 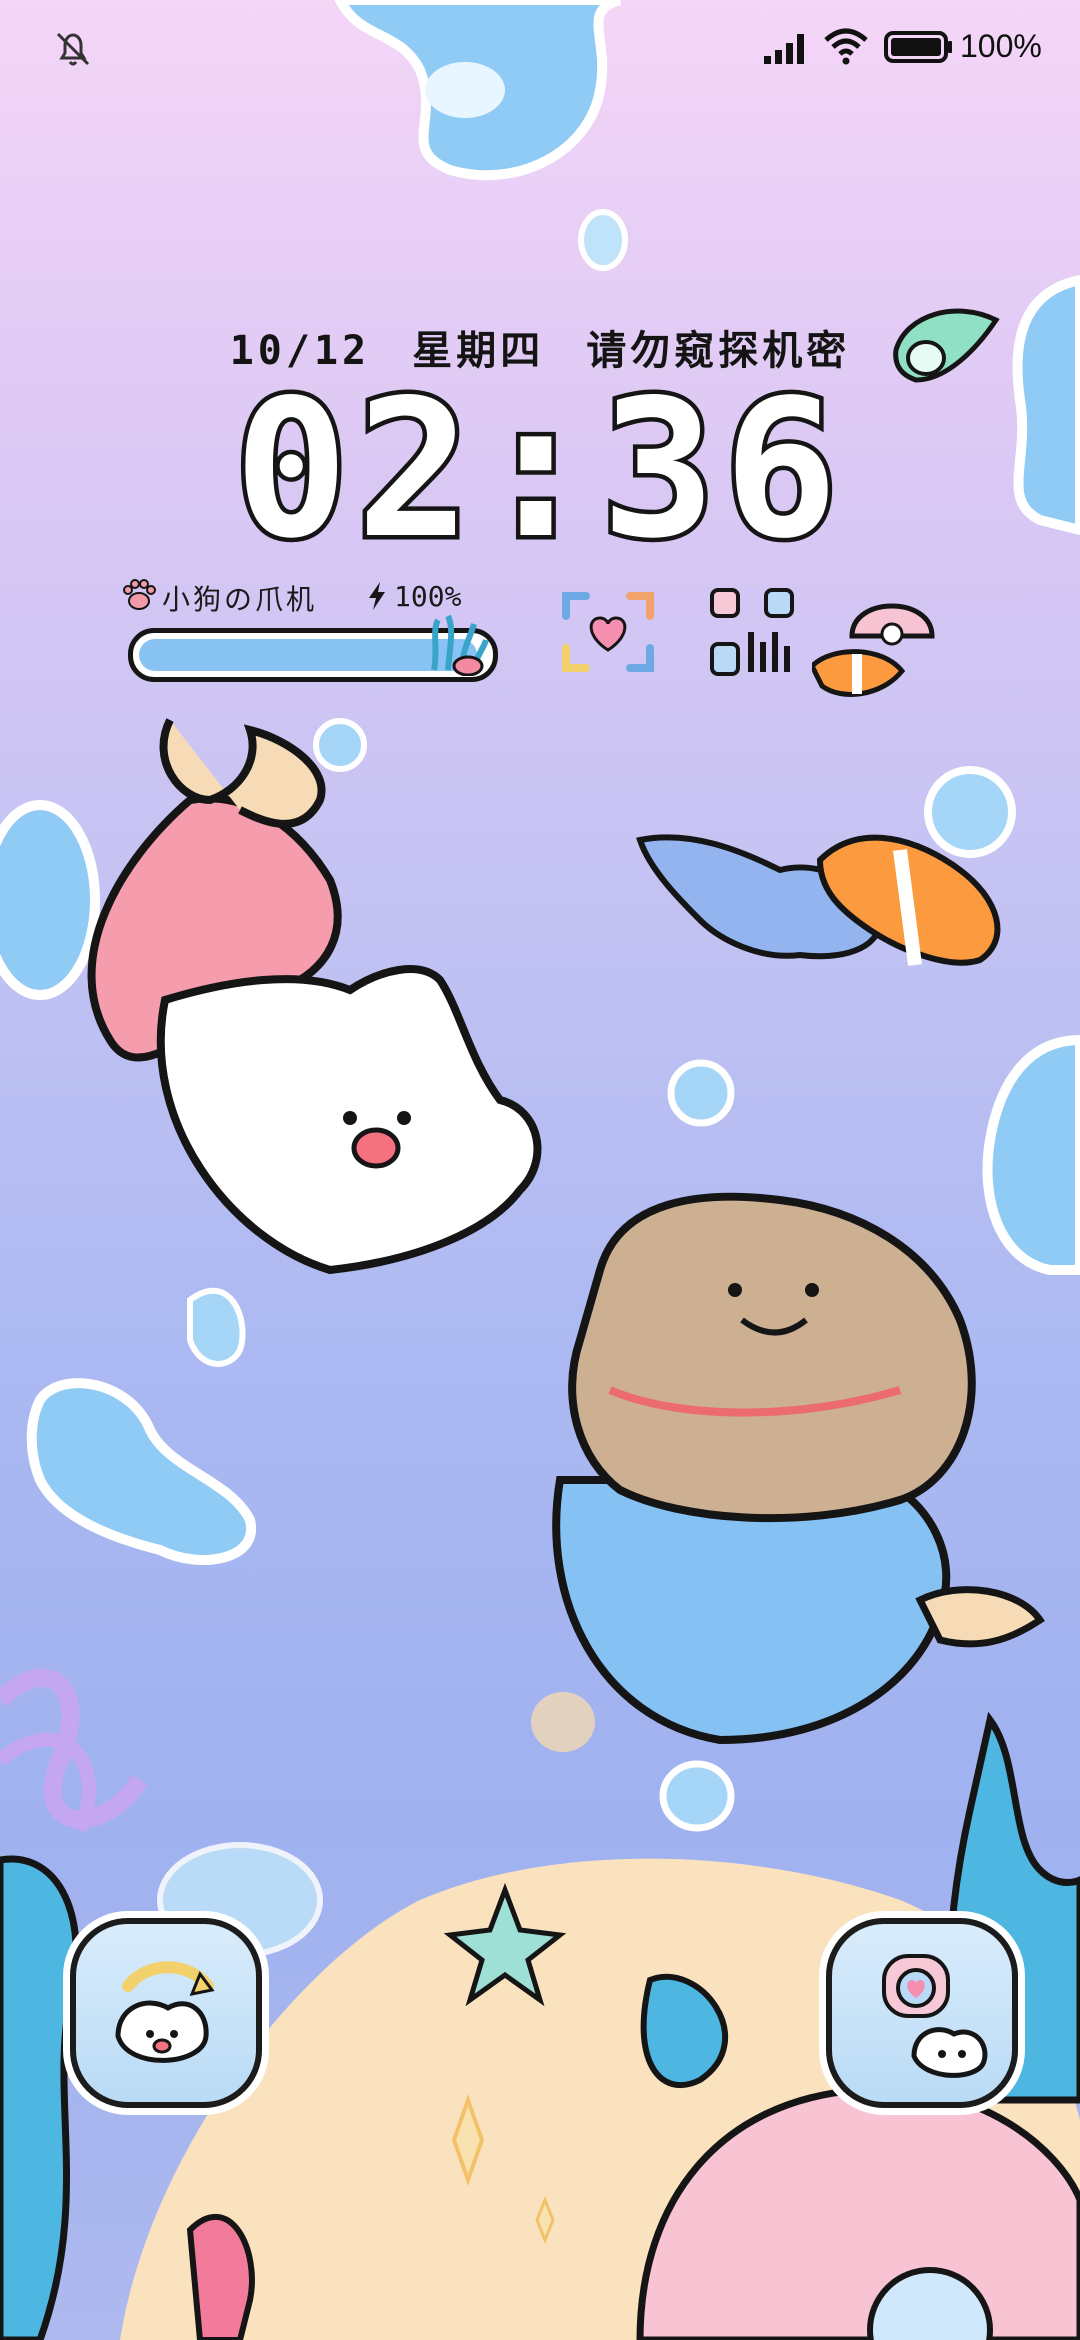 I want to click on widget-battery-percent: 100%, so click(x=428, y=596).